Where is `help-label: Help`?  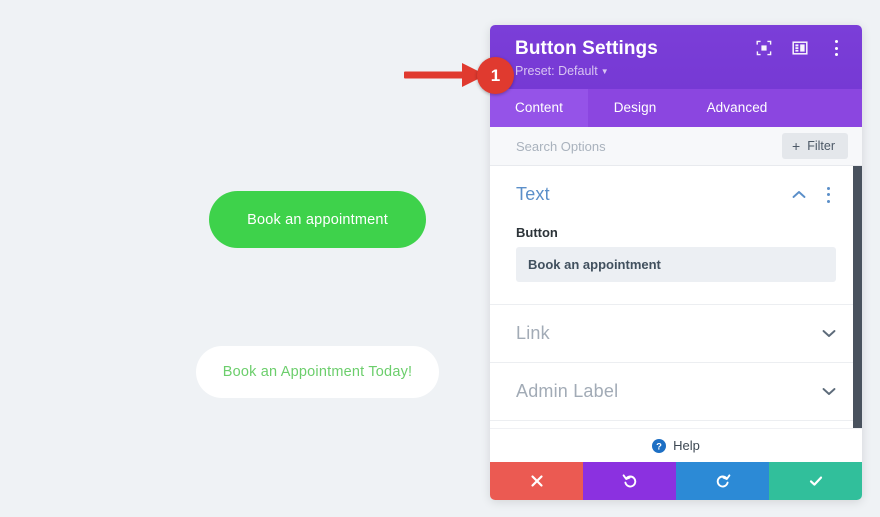 help-label: Help is located at coordinates (686, 445).